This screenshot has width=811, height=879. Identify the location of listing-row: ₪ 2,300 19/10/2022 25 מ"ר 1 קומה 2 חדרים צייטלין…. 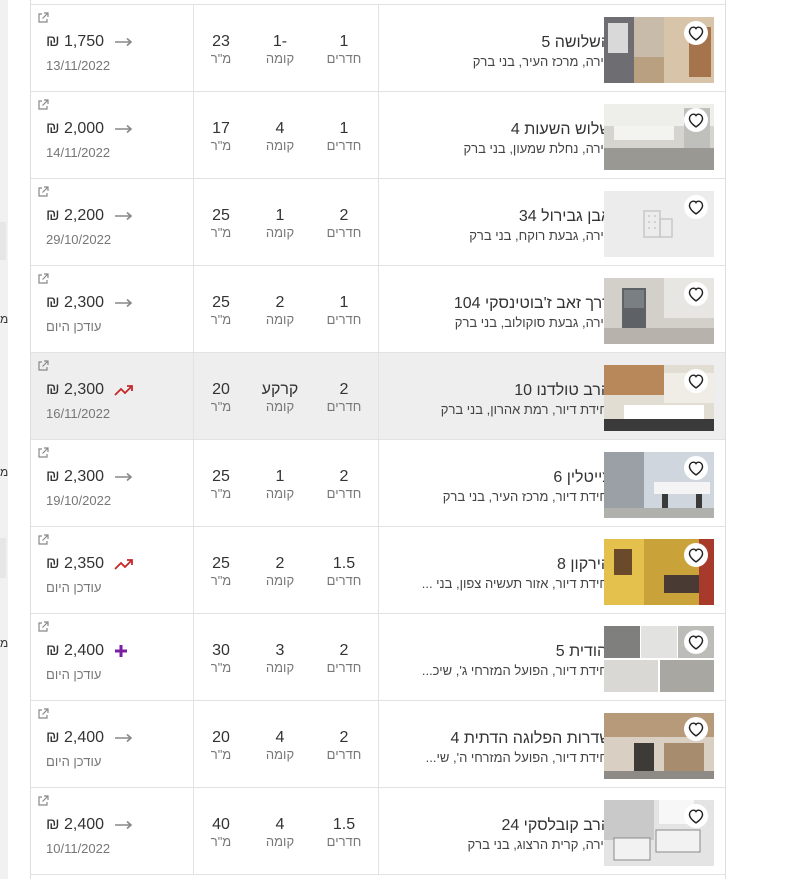
(378, 483).